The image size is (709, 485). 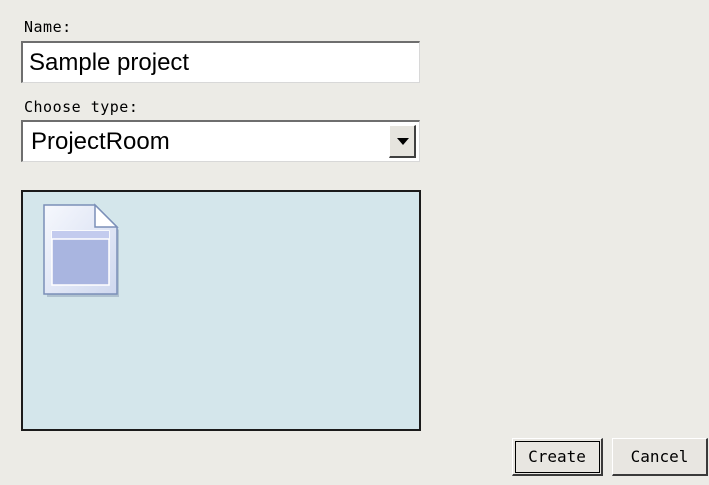 What do you see at coordinates (100, 141) in the screenshot?
I see `type-select-value: ProjectRoom` at bounding box center [100, 141].